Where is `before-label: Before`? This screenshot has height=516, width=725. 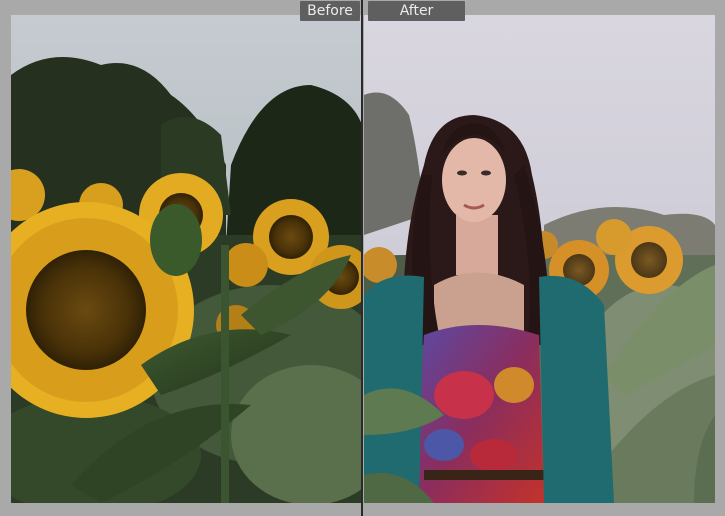
before-label: Before is located at coordinates (330, 11).